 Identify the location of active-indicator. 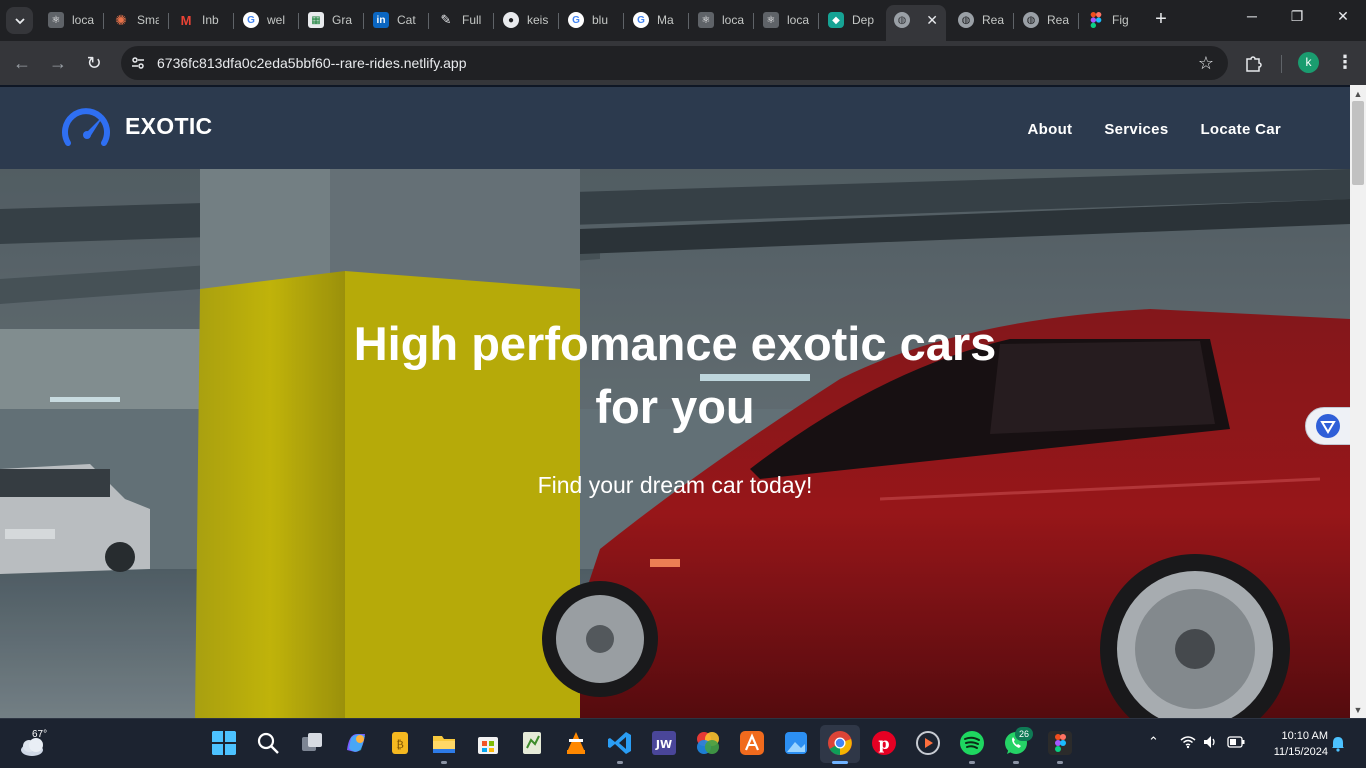
(840, 762).